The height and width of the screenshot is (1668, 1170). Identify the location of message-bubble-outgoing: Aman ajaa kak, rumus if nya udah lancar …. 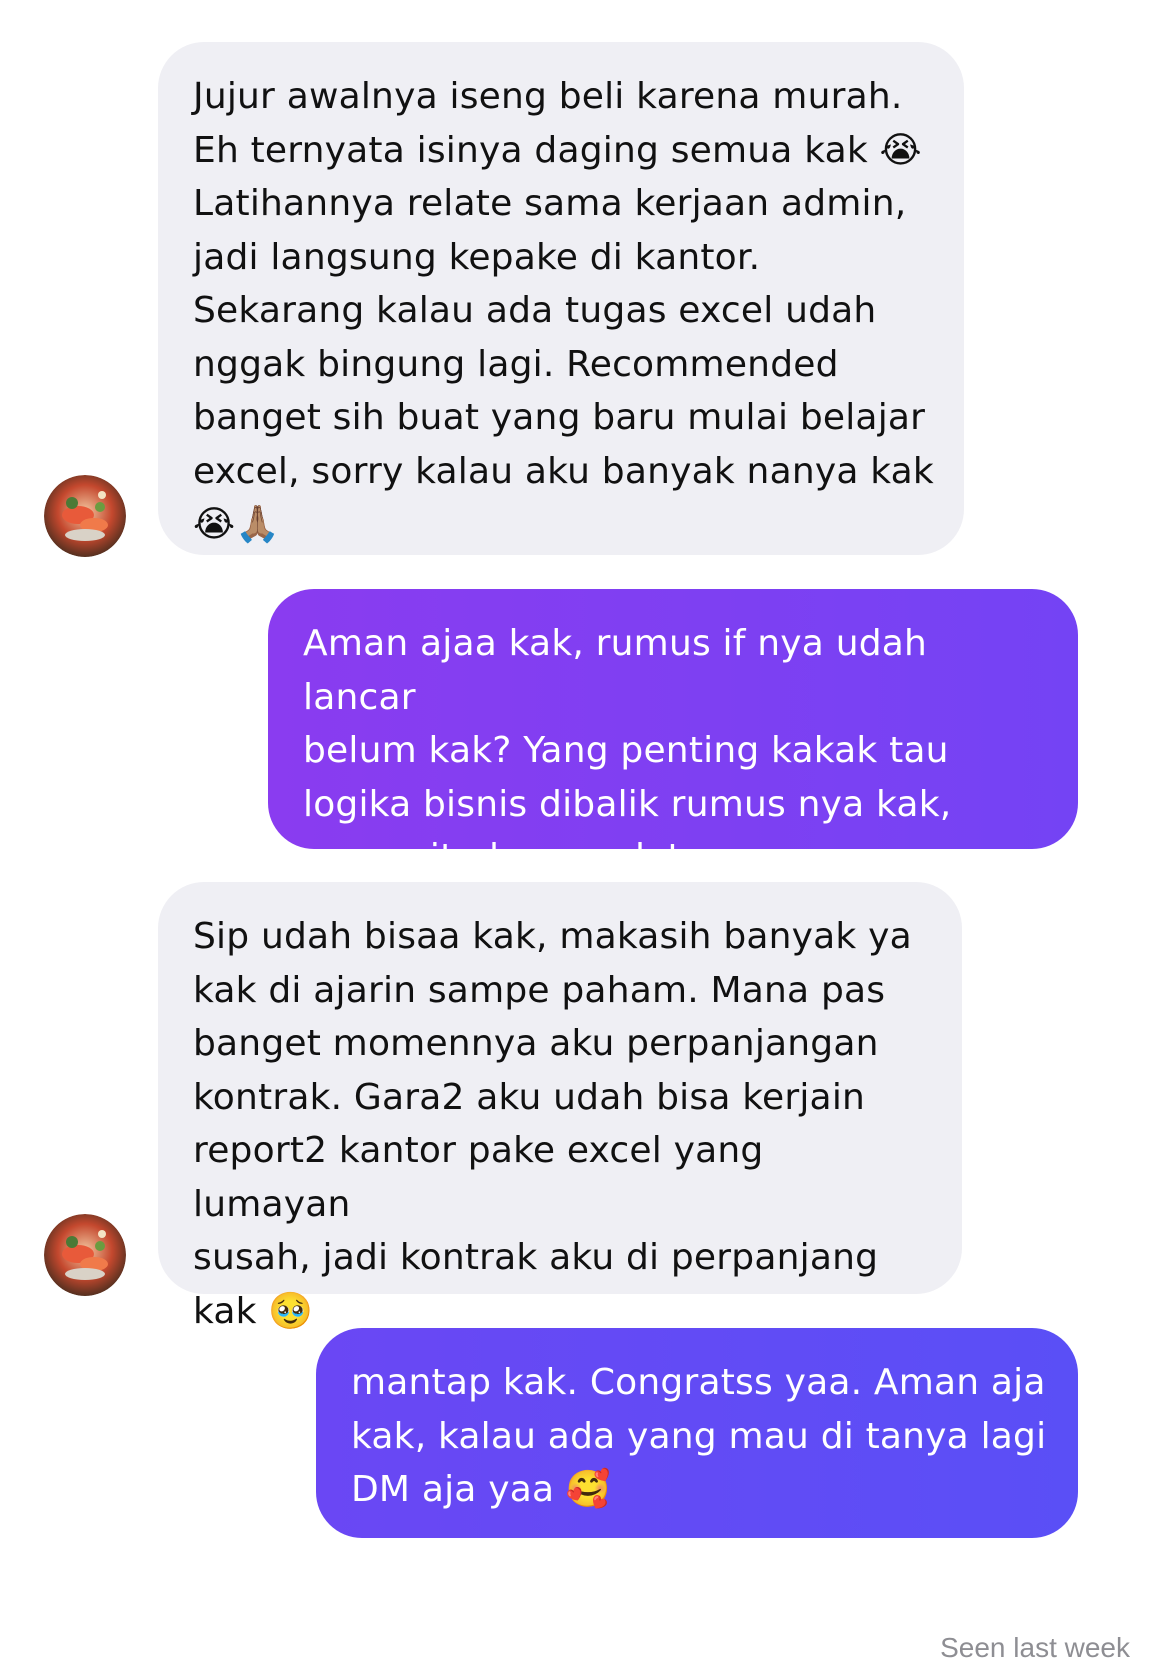
(673, 733).